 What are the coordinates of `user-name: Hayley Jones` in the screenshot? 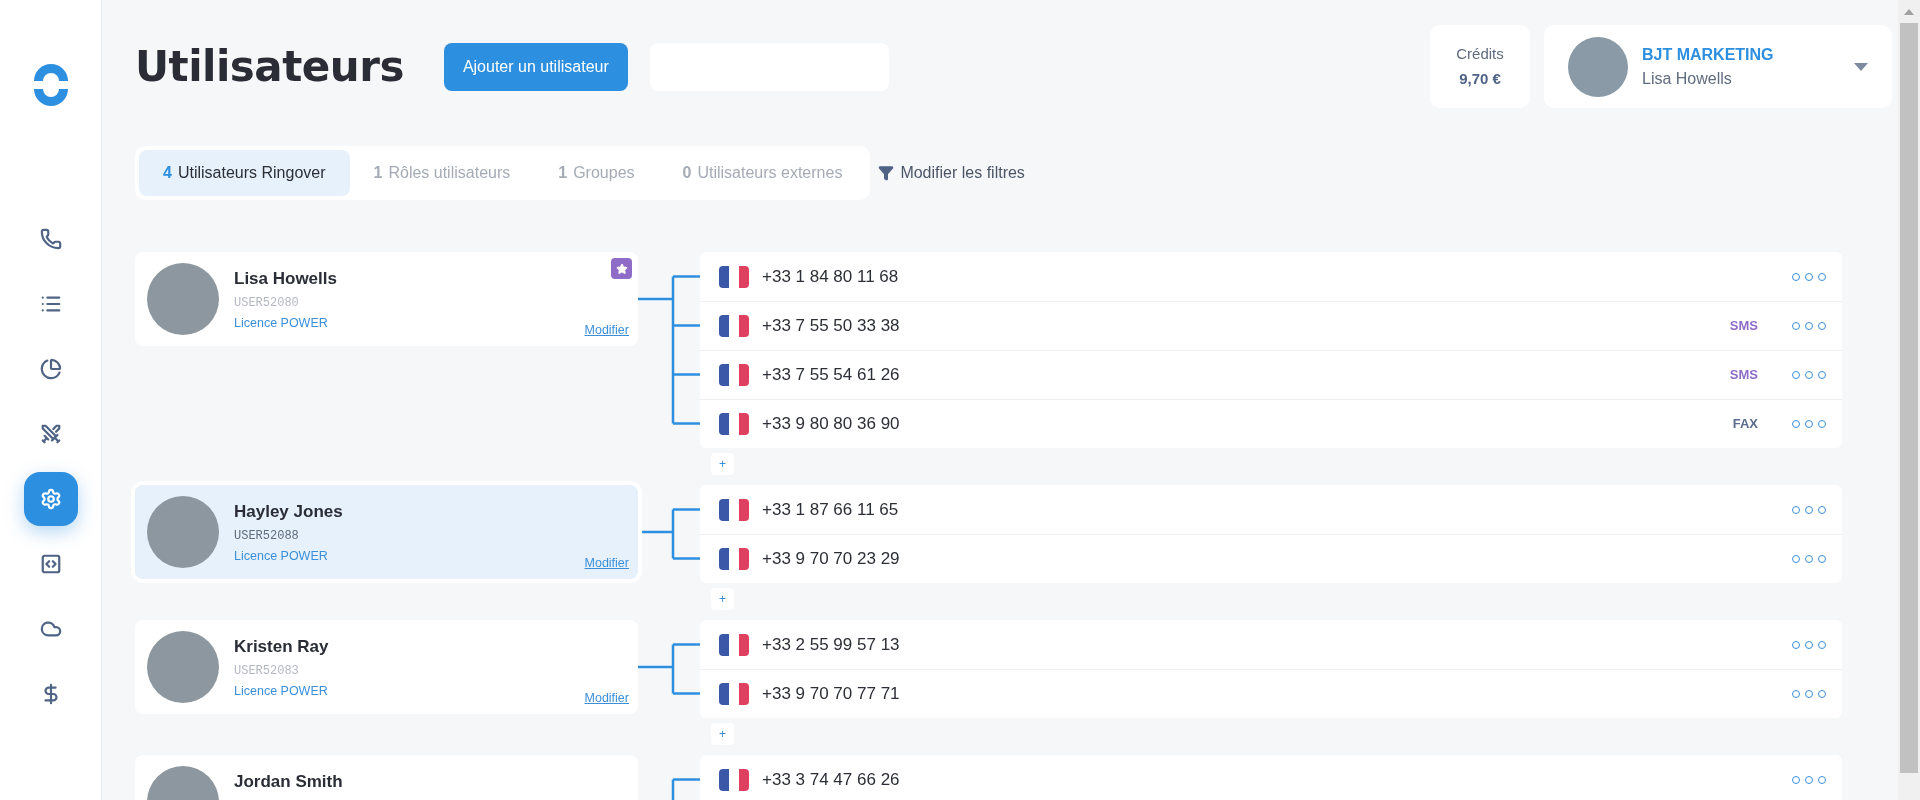 It's located at (288, 512).